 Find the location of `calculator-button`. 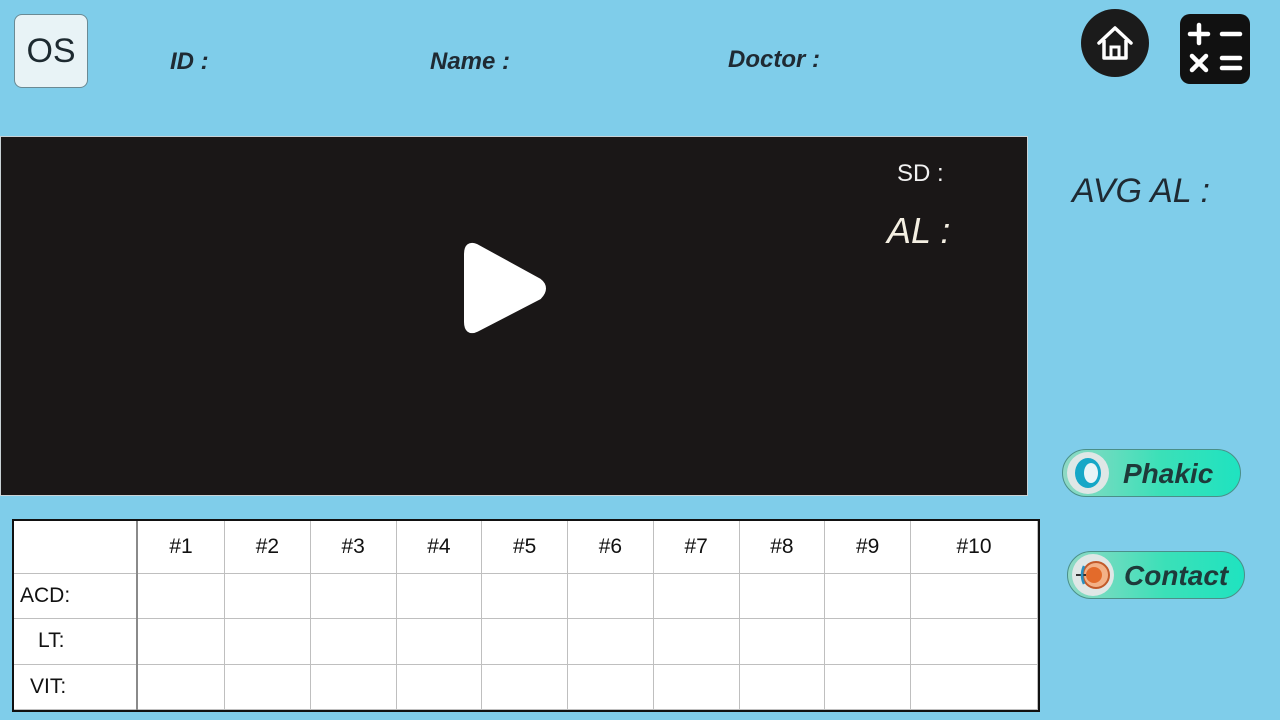

calculator-button is located at coordinates (1215, 49).